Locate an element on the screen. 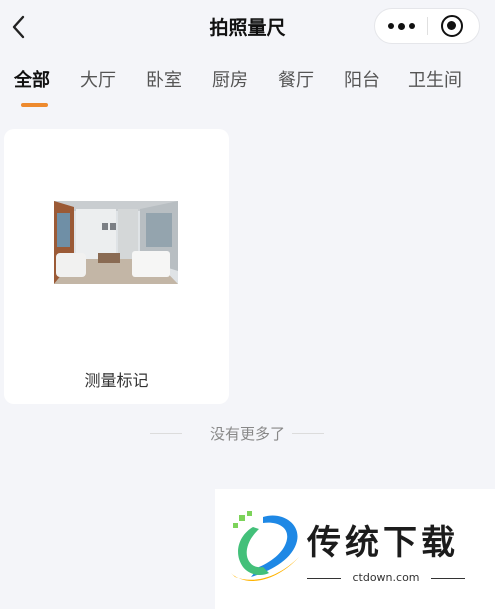 This screenshot has height=609, width=495. more-button is located at coordinates (401, 26).